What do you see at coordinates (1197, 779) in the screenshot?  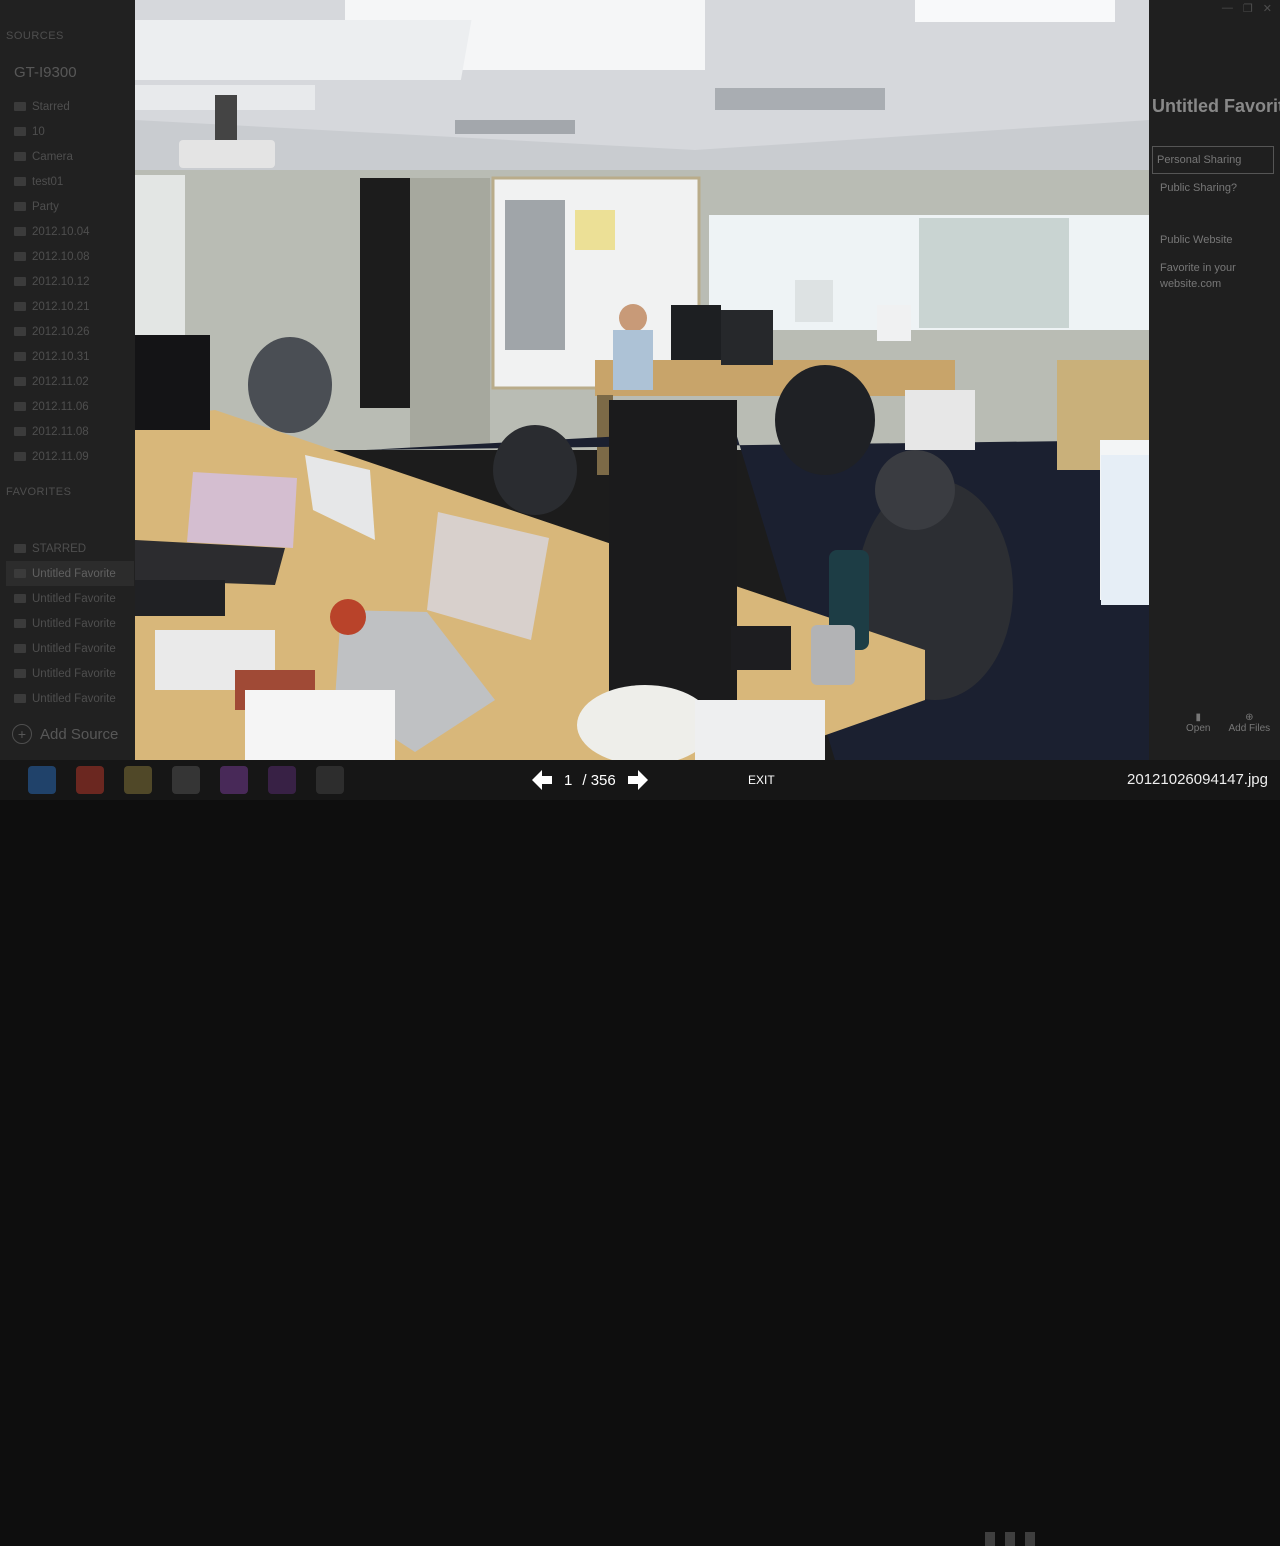 I see `filename-label: 20121026094147.jpg` at bounding box center [1197, 779].